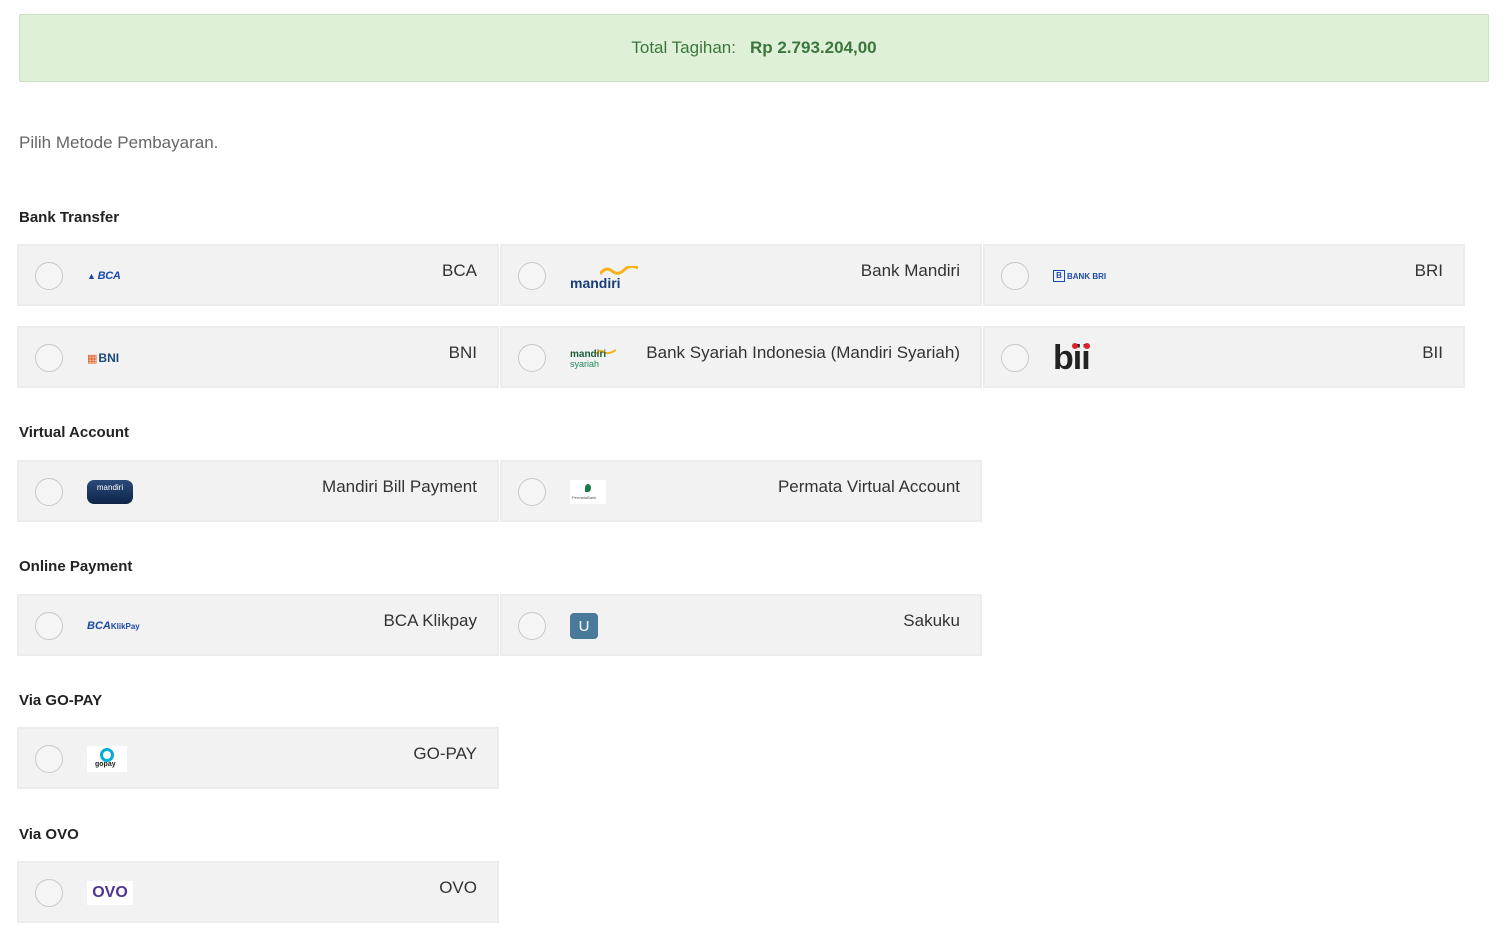 This screenshot has height=930, width=1507. What do you see at coordinates (1432, 352) in the screenshot?
I see `payment-option-label: BII` at bounding box center [1432, 352].